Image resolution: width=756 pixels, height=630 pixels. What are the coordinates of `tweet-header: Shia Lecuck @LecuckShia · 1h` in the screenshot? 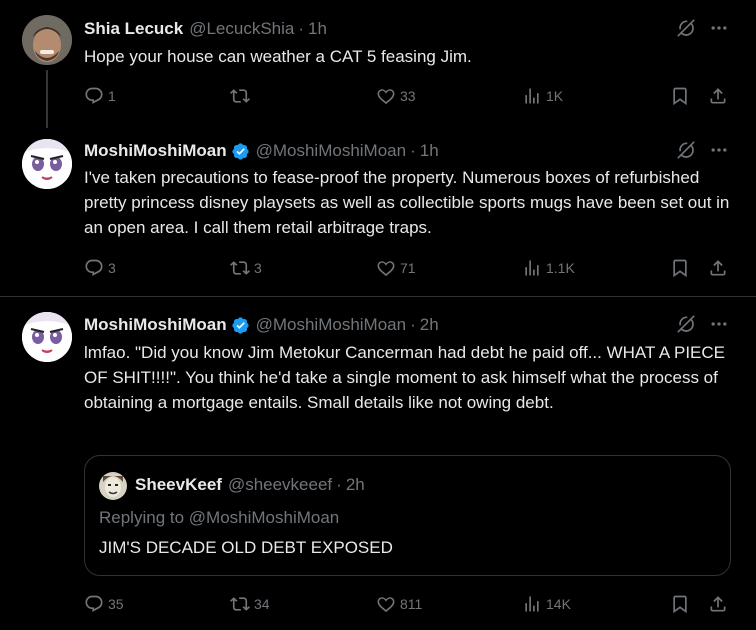 It's located at (205, 29).